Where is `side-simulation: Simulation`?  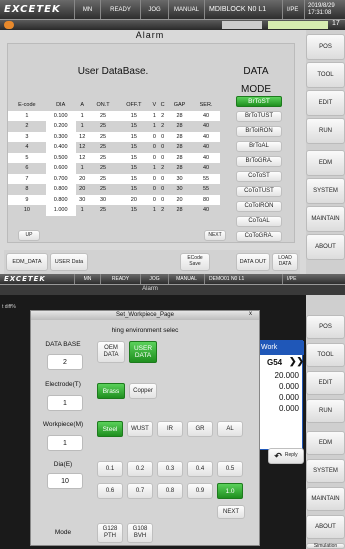
side-simulation: Simulation is located at coordinates (325, 546).